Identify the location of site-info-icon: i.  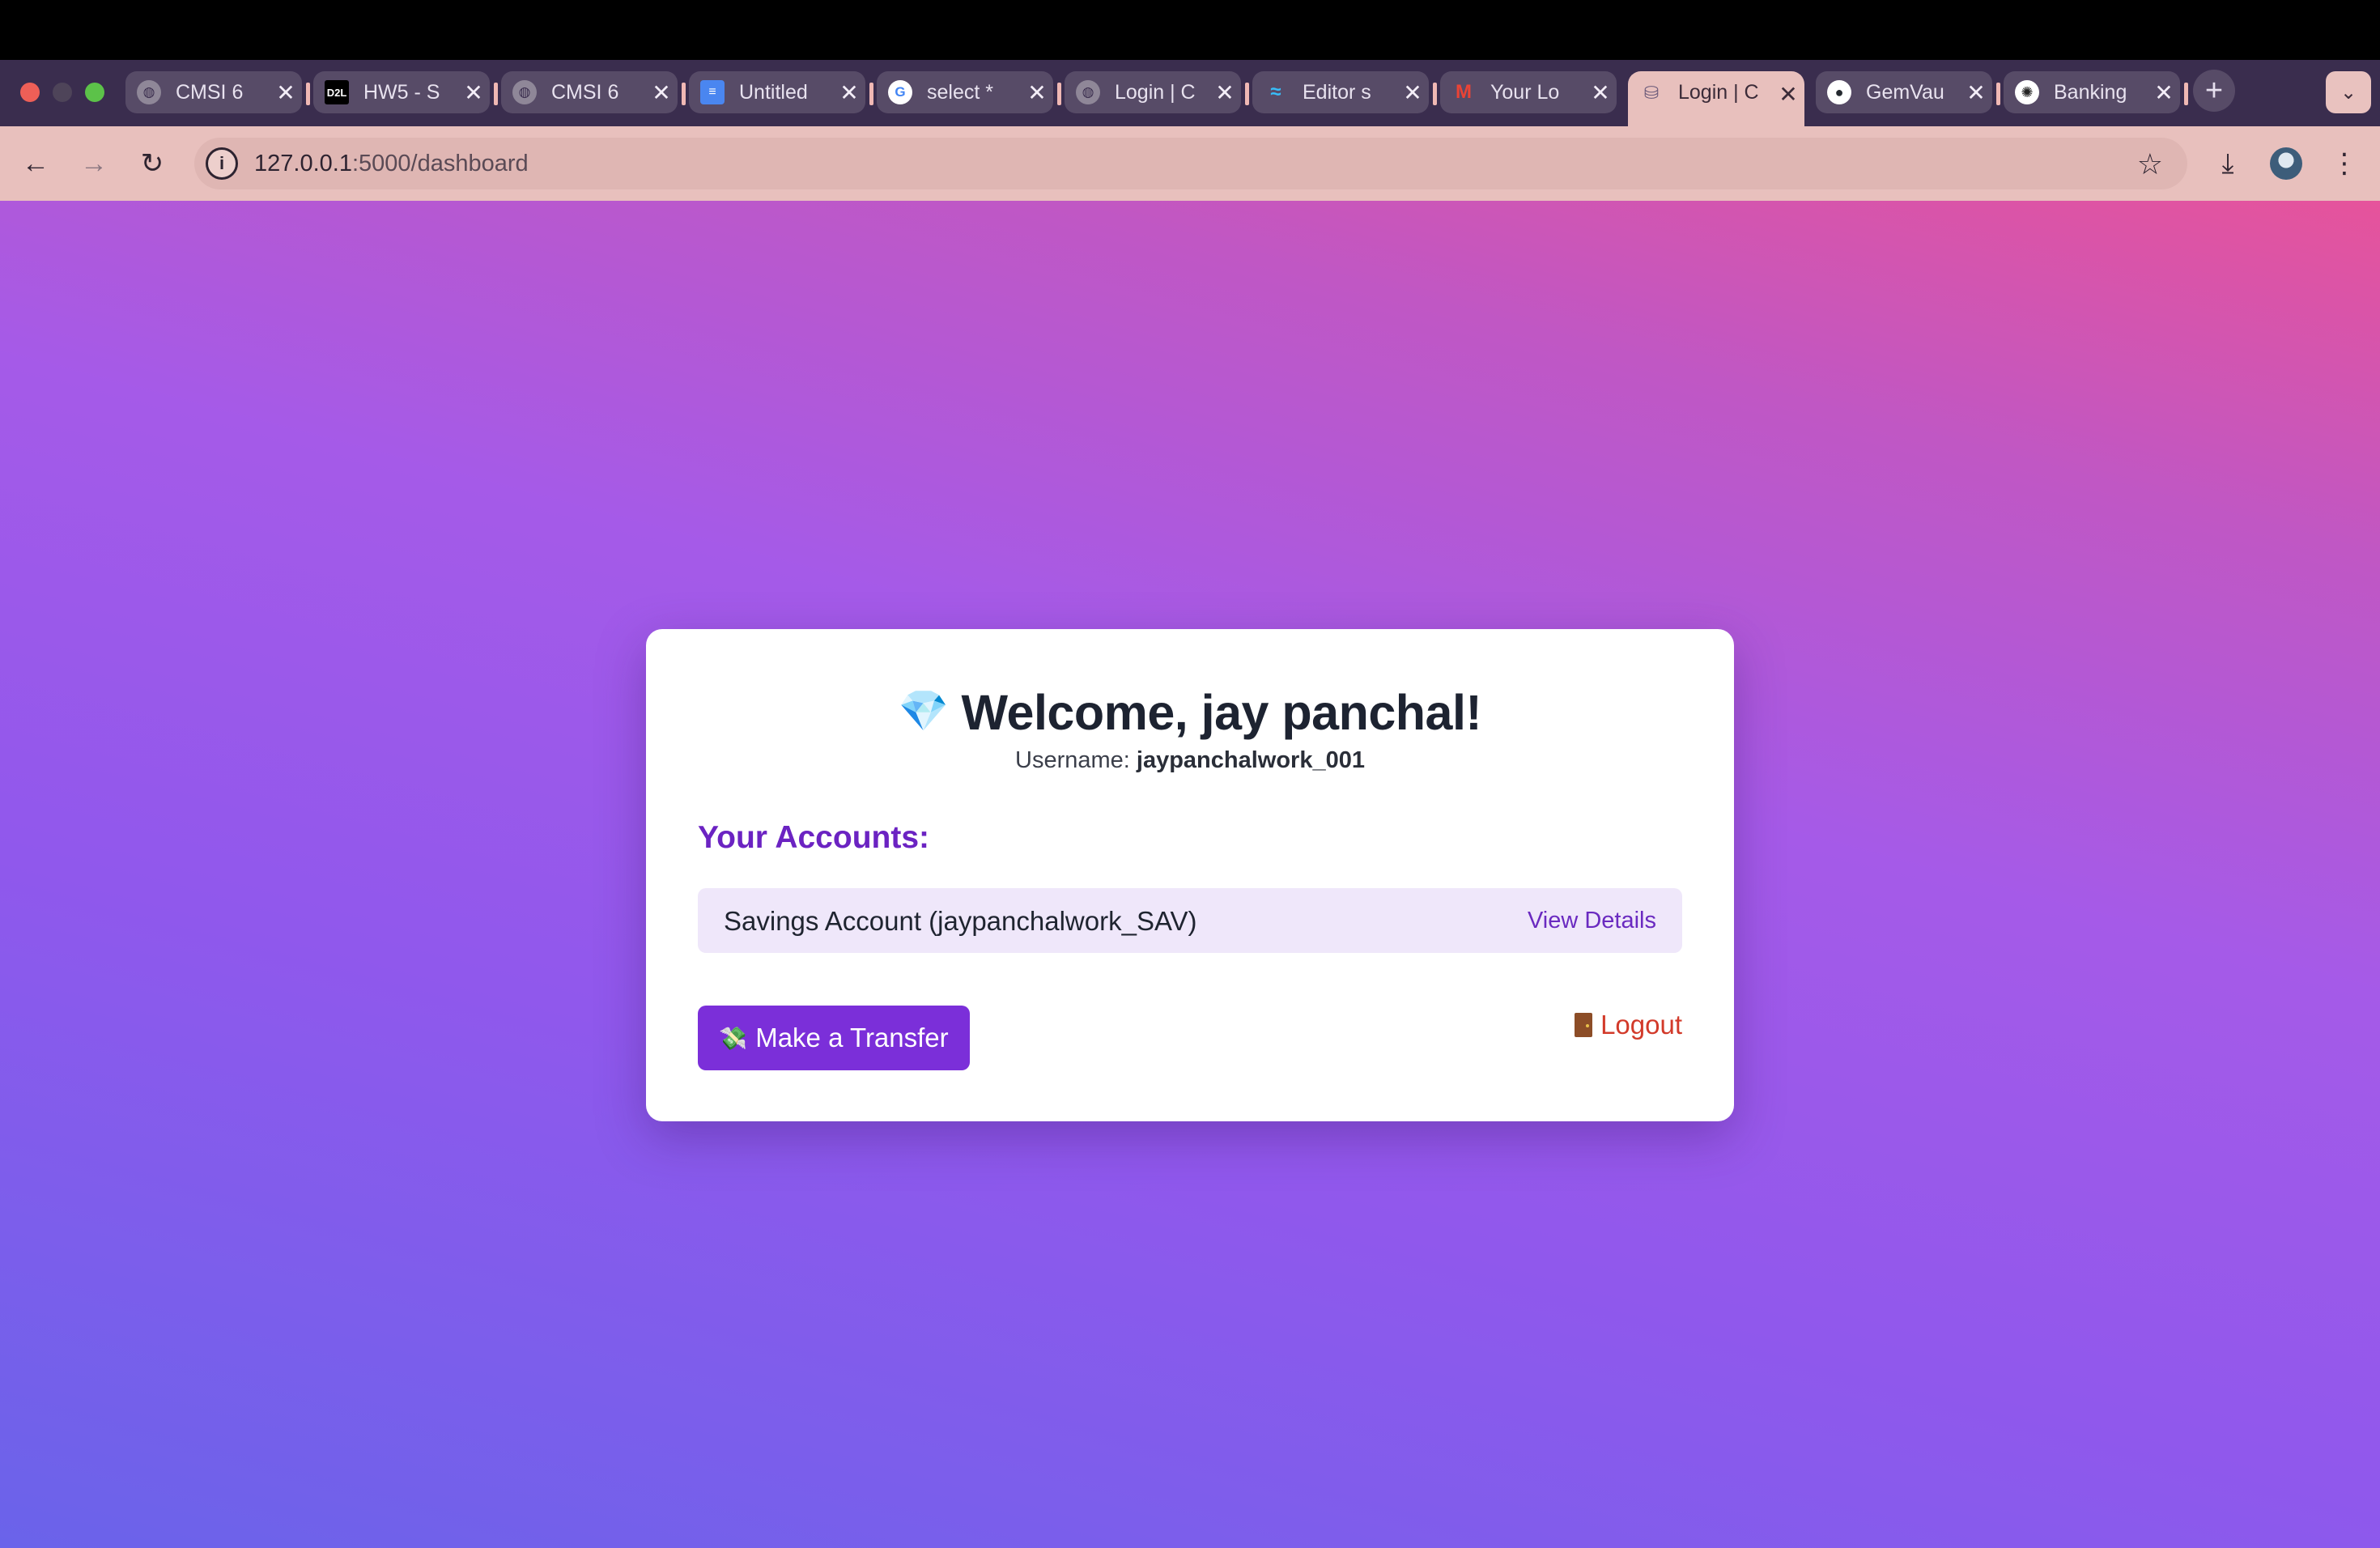
(222, 164).